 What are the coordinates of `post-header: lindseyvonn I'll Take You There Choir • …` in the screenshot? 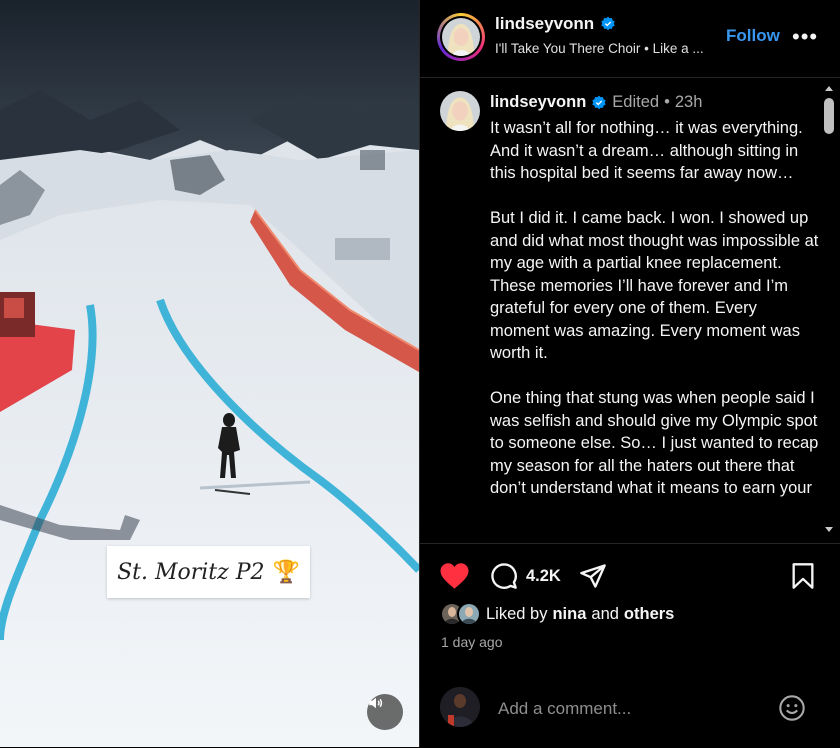 It's located at (630, 39).